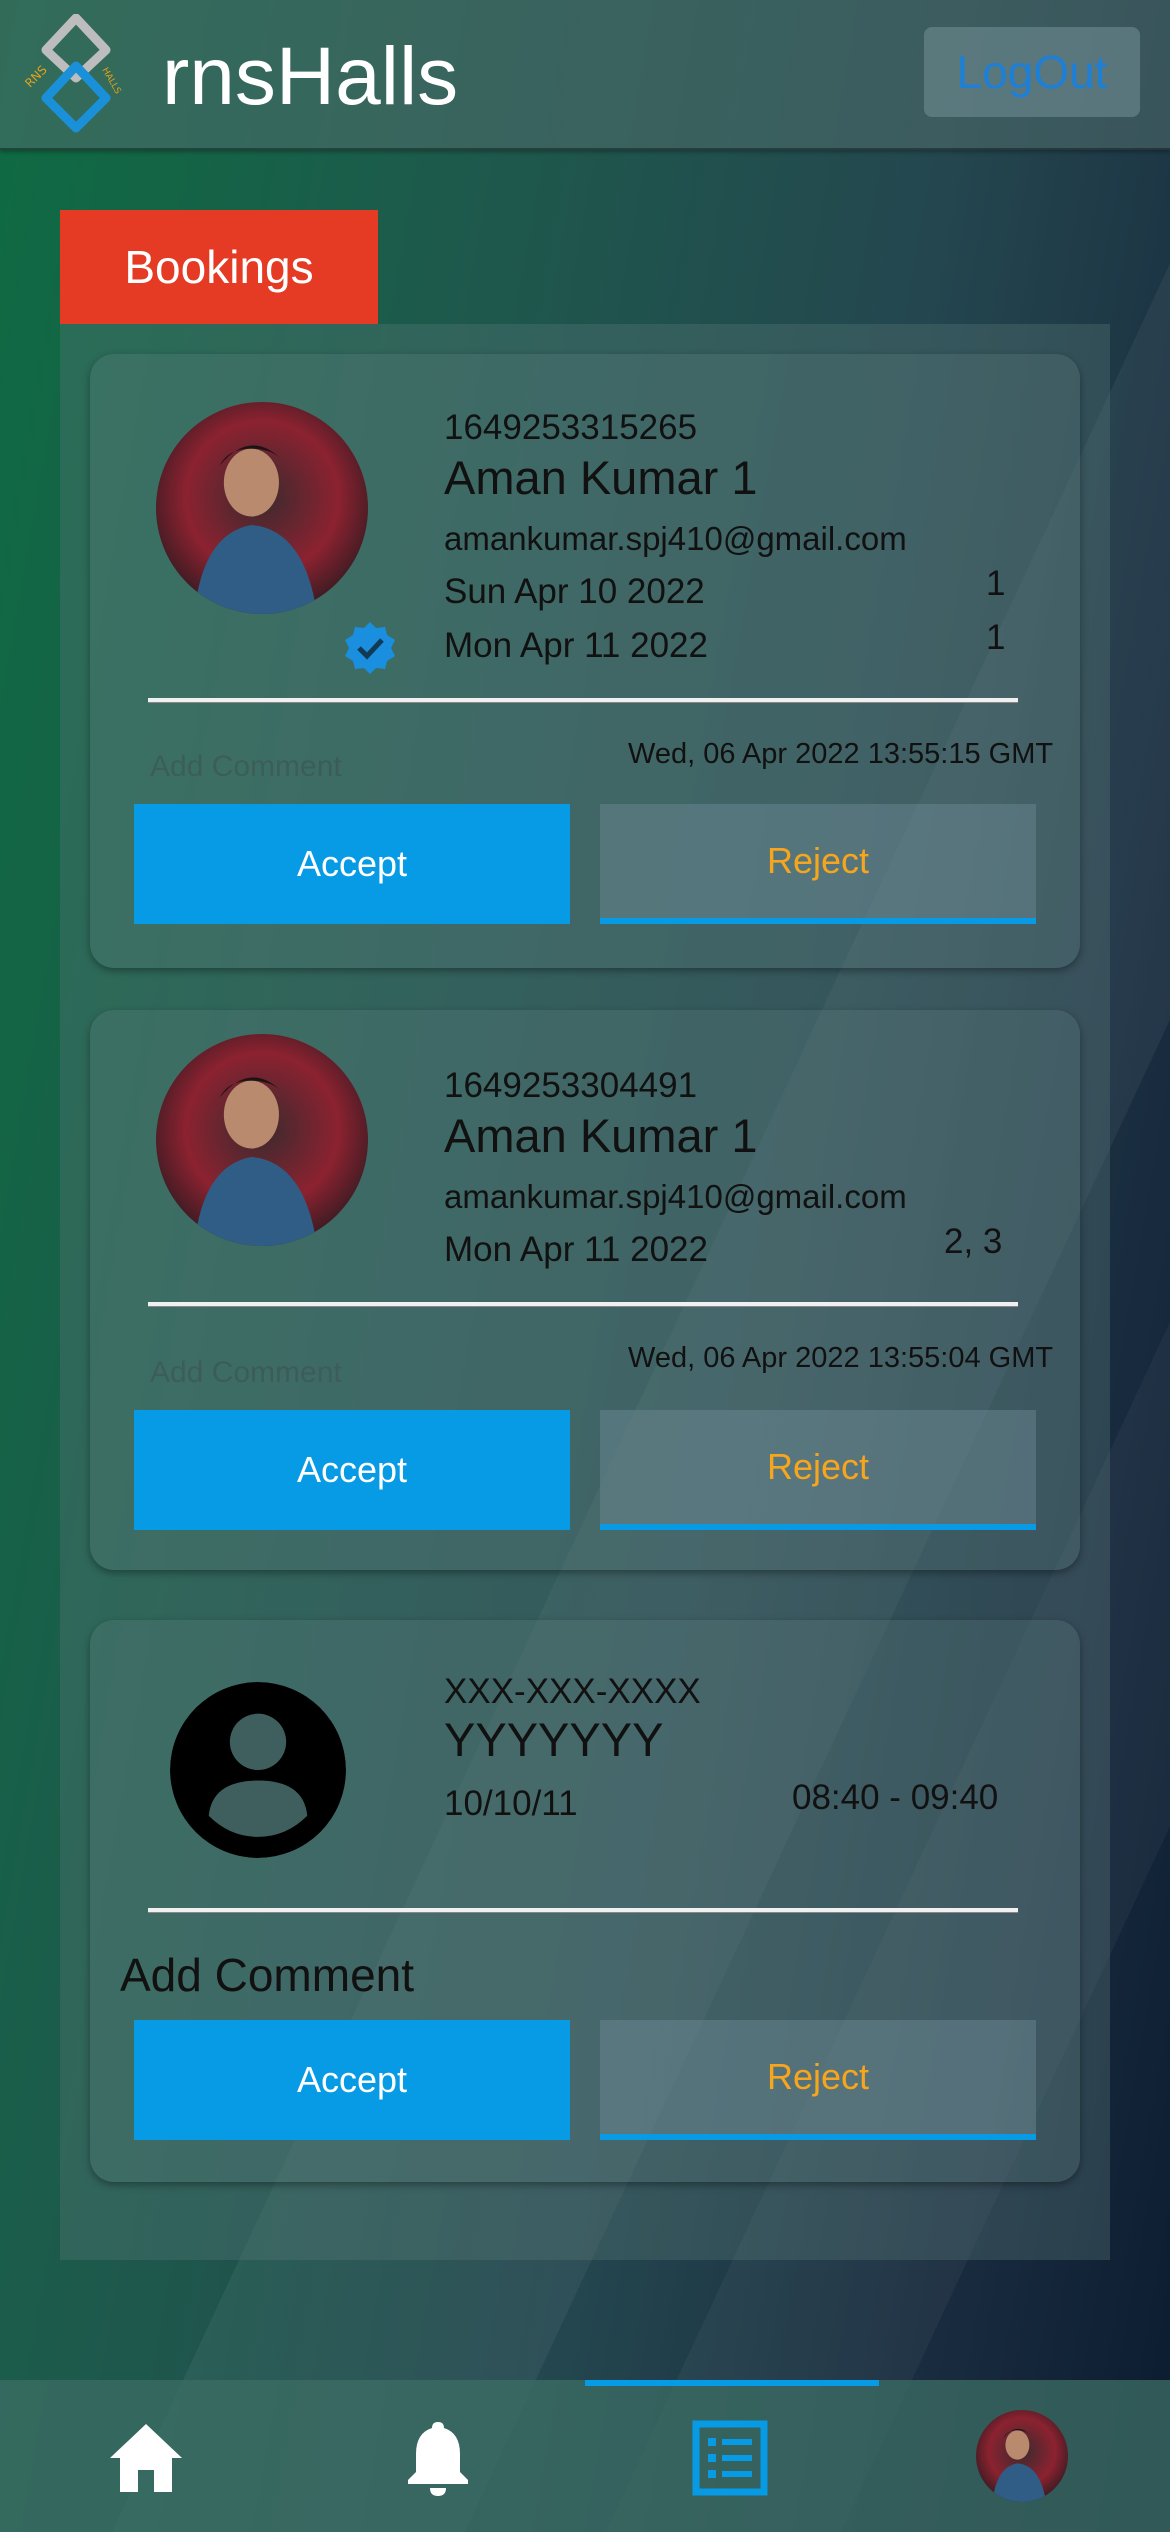 The image size is (1170, 2532). I want to click on home-icon, so click(146, 2458).